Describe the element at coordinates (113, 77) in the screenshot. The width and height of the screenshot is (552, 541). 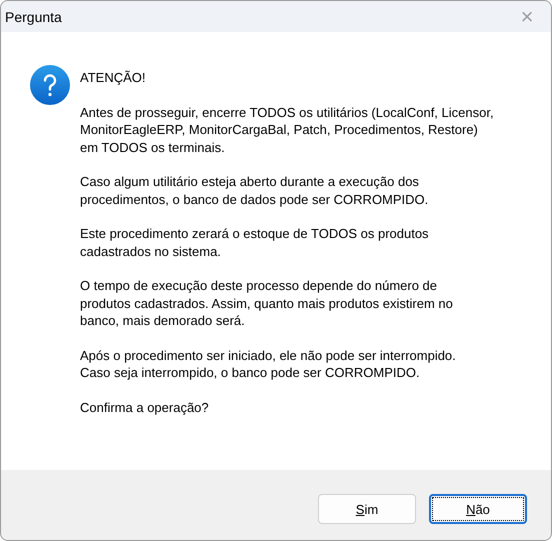
I see `message-heading: ATENÇÃO!` at that location.